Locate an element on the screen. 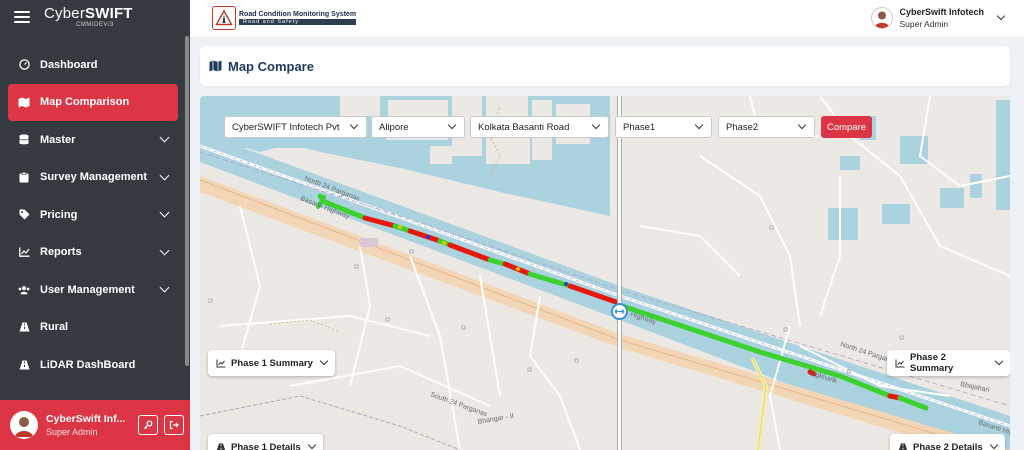  sidebar-item-label: Map Comparison is located at coordinates (85, 102).